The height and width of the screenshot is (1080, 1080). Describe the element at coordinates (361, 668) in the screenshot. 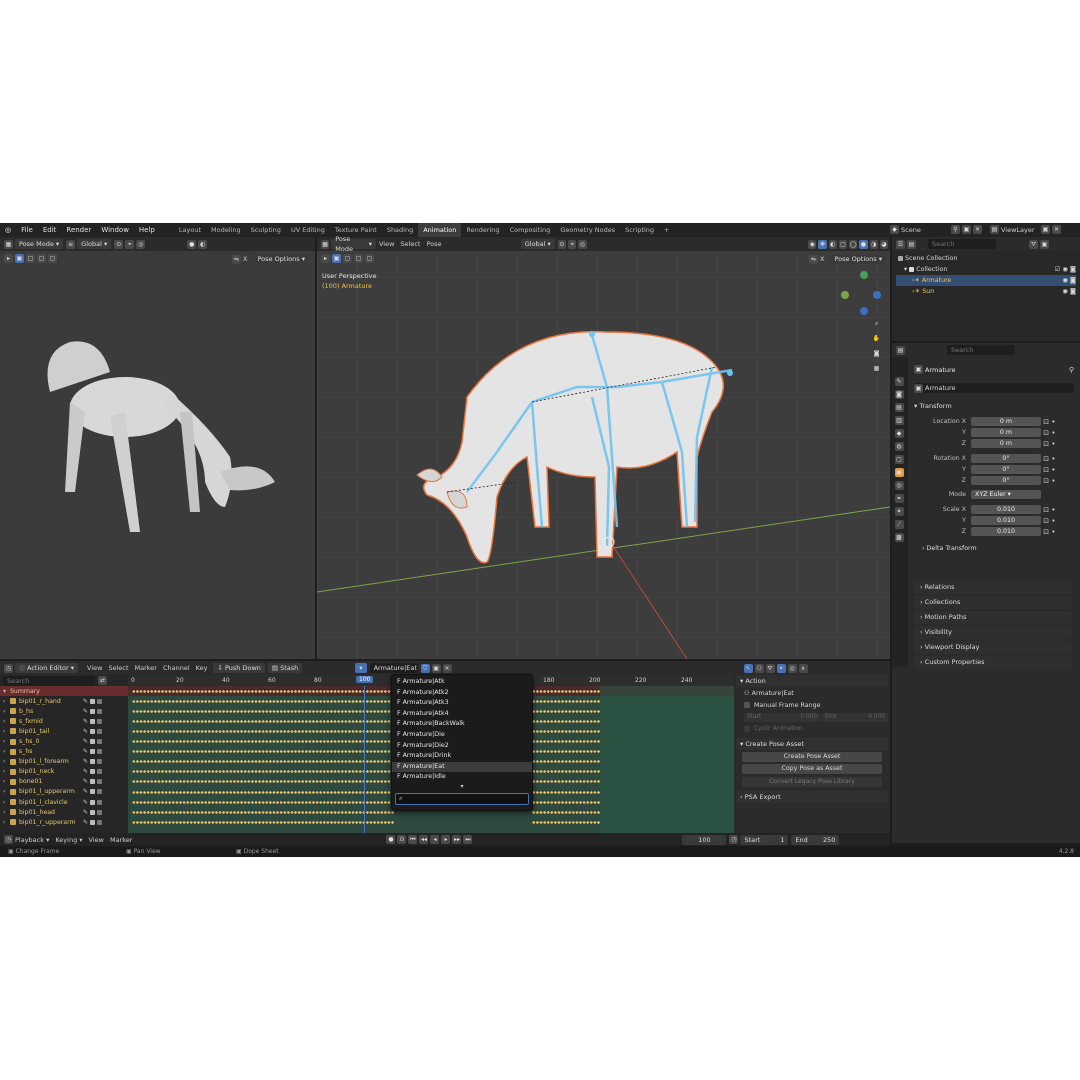

I see `action-browse-button: ▾` at that location.